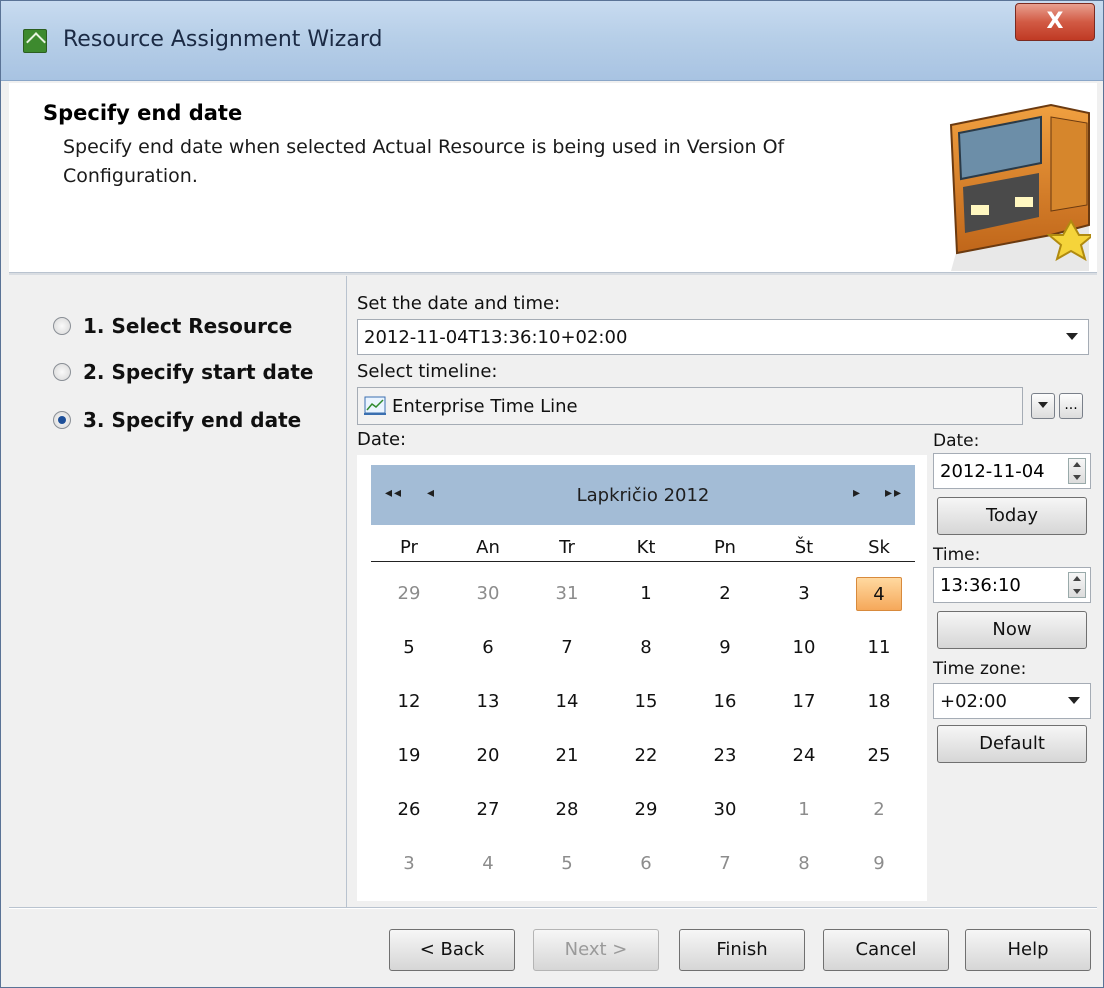  What do you see at coordinates (1020, 187) in the screenshot?
I see `train-illustration` at bounding box center [1020, 187].